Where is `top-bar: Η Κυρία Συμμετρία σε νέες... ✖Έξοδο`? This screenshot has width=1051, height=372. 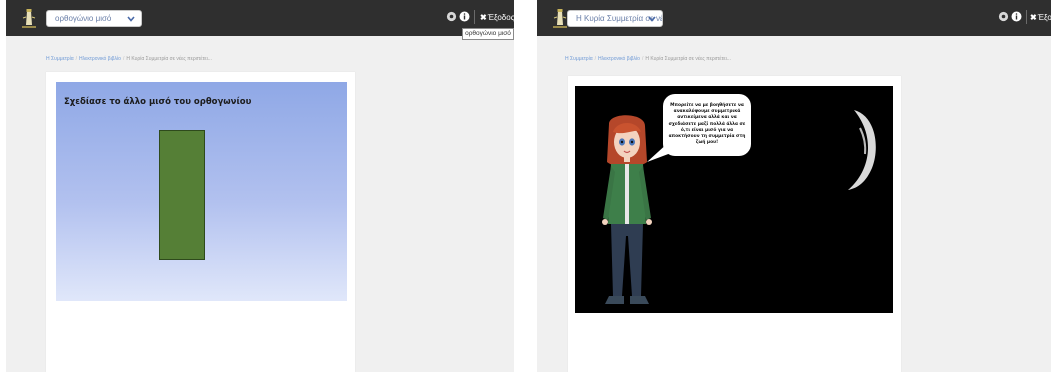 top-bar: Η Κυρία Συμμετρία σε νέες... ✖Έξοδο is located at coordinates (794, 18).